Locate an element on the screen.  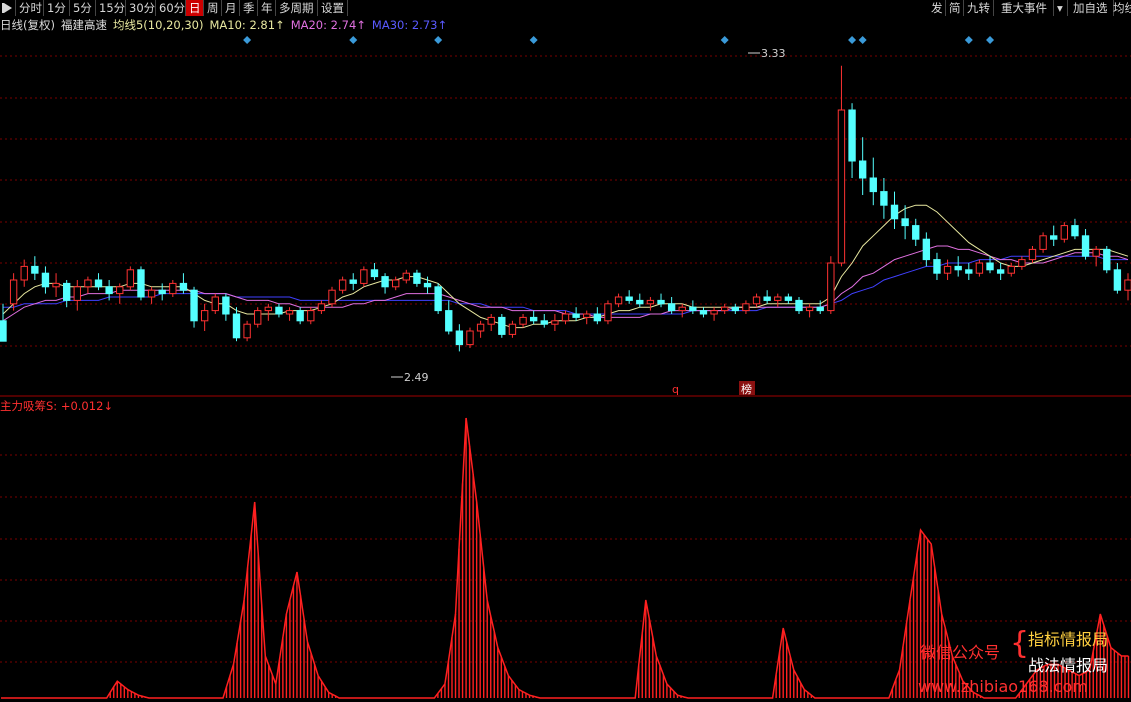
watermark-url: www.zhibiao168.com is located at coordinates (1003, 686).